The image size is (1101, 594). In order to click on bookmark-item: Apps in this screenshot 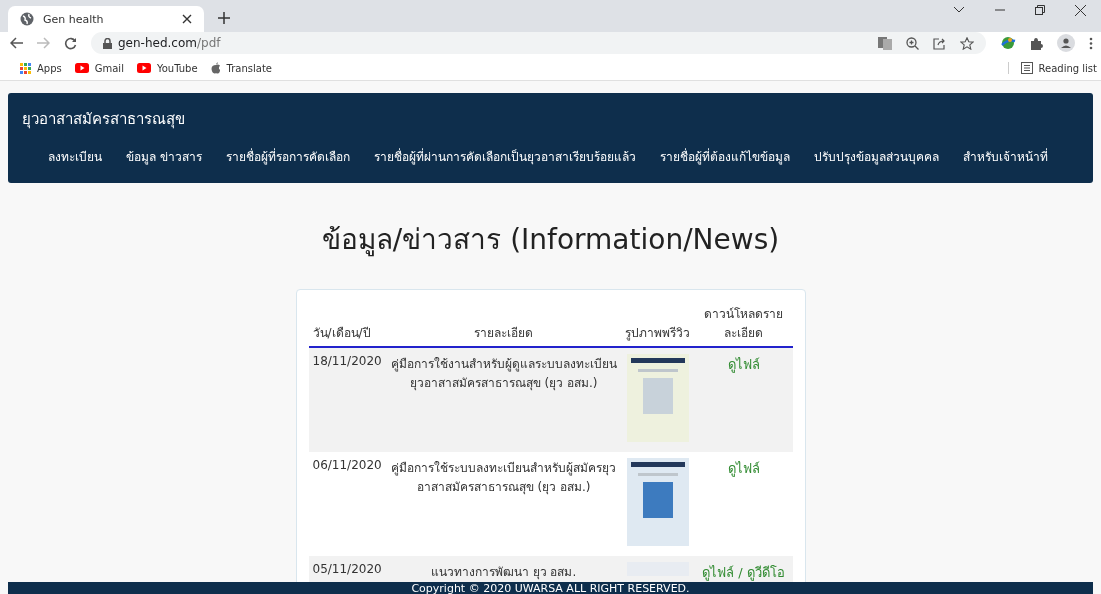, I will do `click(41, 68)`.